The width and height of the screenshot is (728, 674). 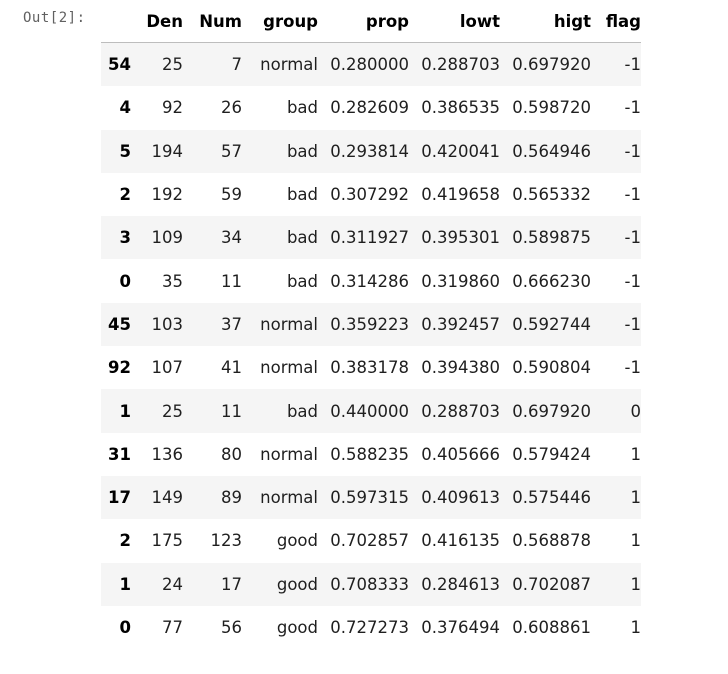 What do you see at coordinates (231, 324) in the screenshot?
I see `cell-num: 37` at bounding box center [231, 324].